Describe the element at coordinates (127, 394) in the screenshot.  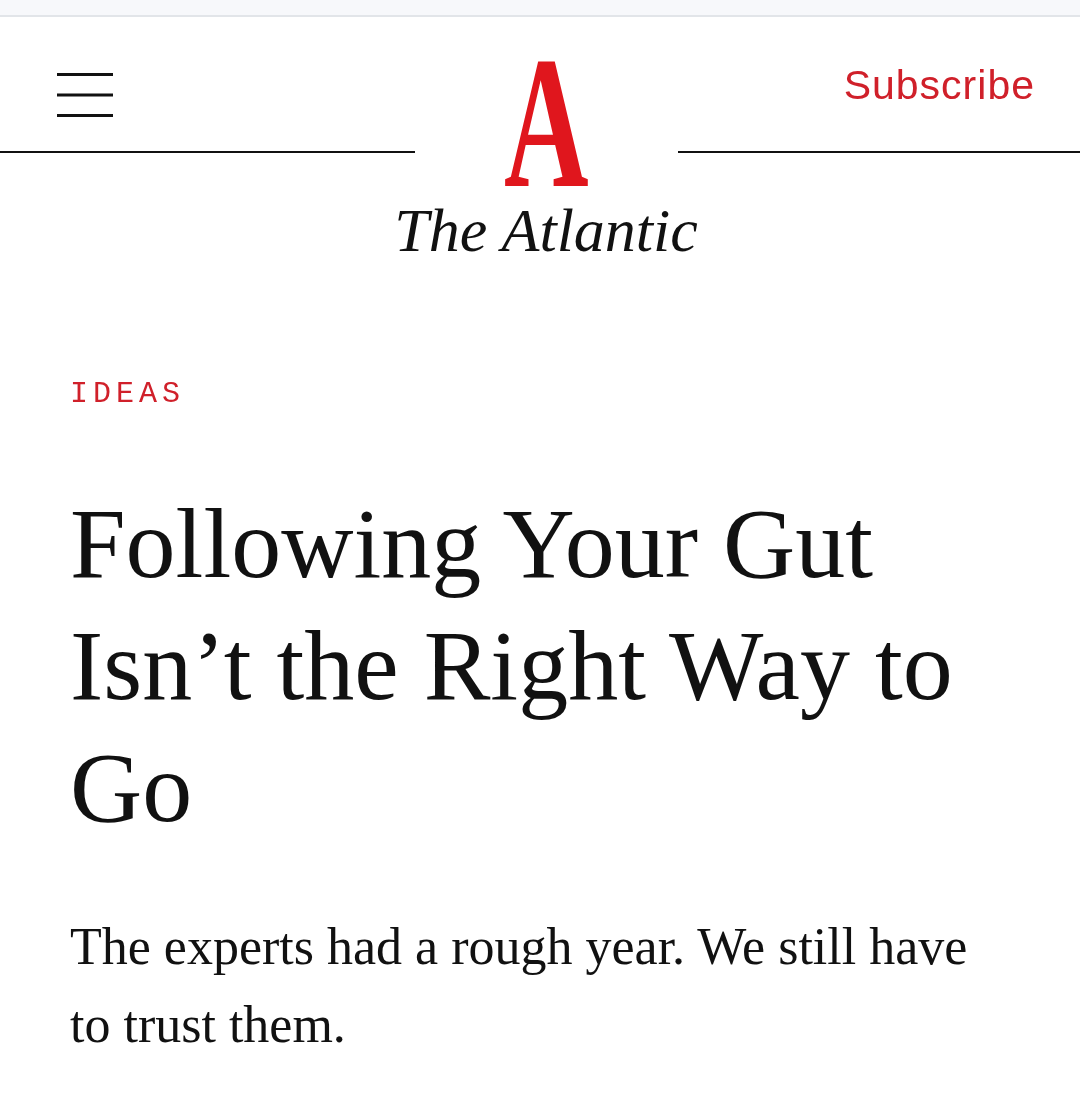
I see `section-link: IDEAS` at that location.